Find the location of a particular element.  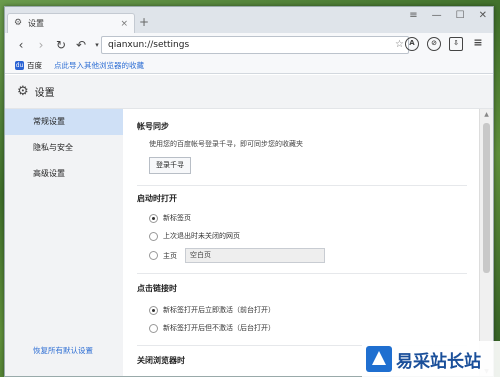

restore-defaults-link: 恢复所有默认设置 is located at coordinates (63, 350).